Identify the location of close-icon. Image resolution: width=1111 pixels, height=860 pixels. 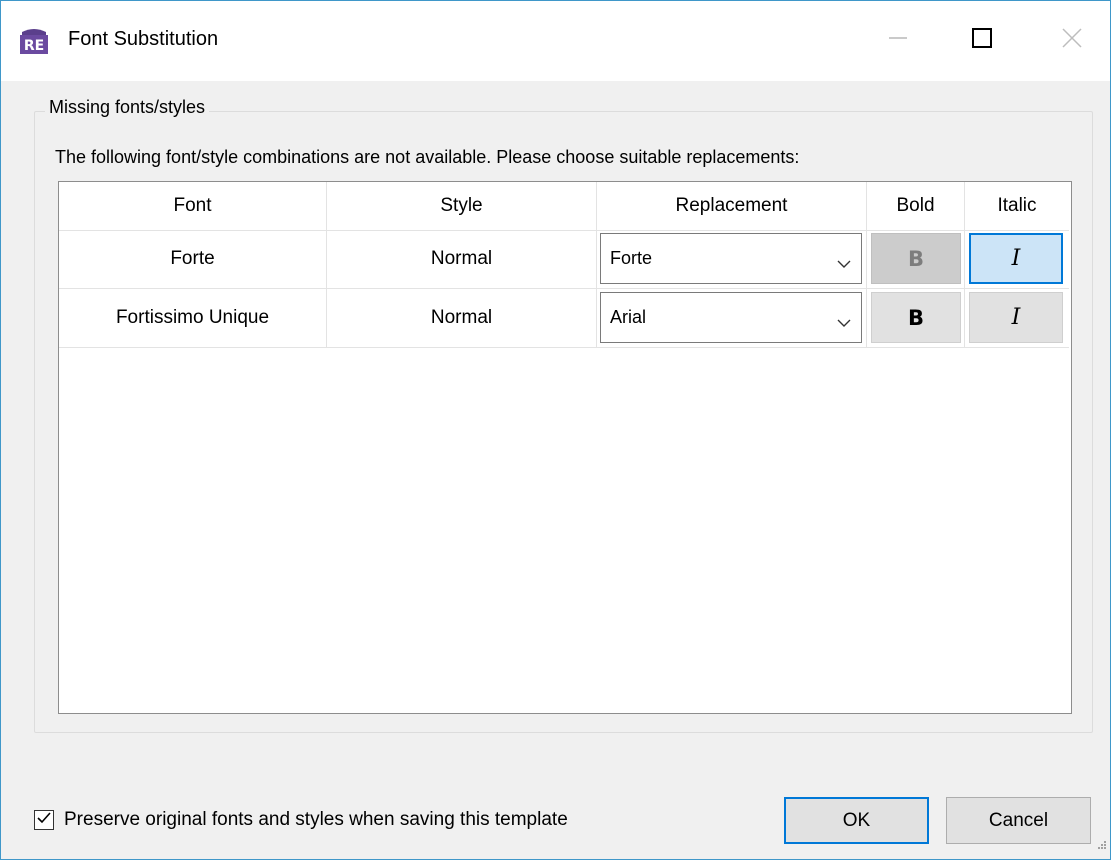
(1072, 41).